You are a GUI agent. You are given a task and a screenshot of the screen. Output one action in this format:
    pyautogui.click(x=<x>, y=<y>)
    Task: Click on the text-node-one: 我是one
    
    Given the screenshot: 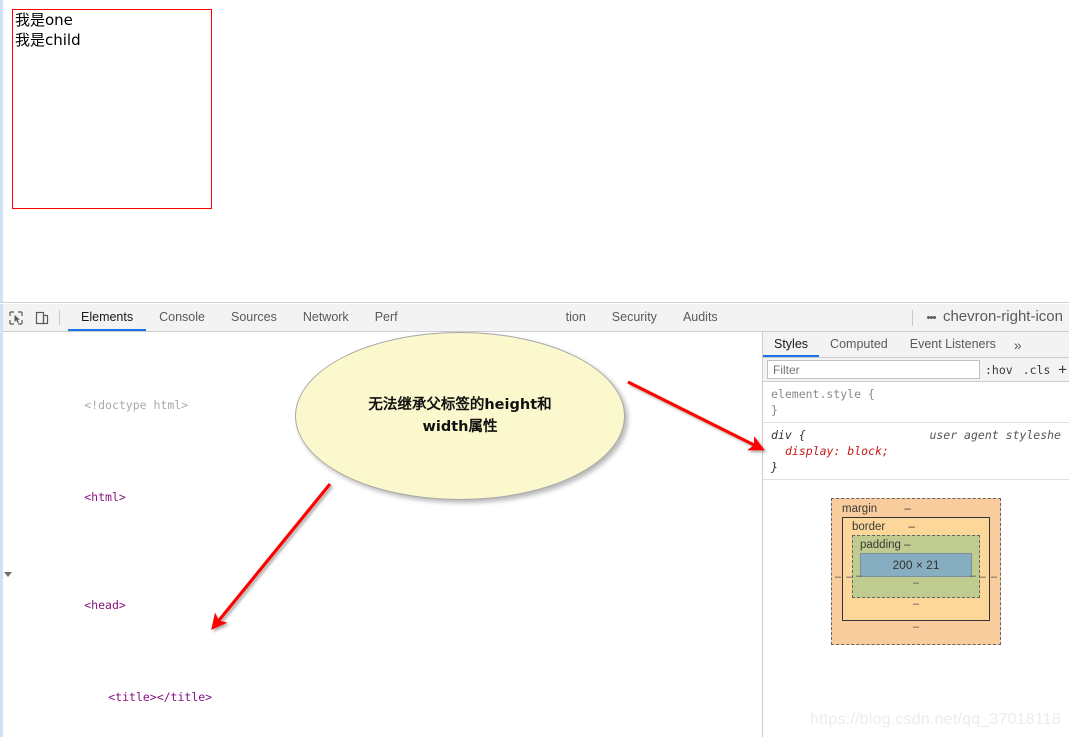 What is the action you would take?
    pyautogui.click(x=44, y=20)
    